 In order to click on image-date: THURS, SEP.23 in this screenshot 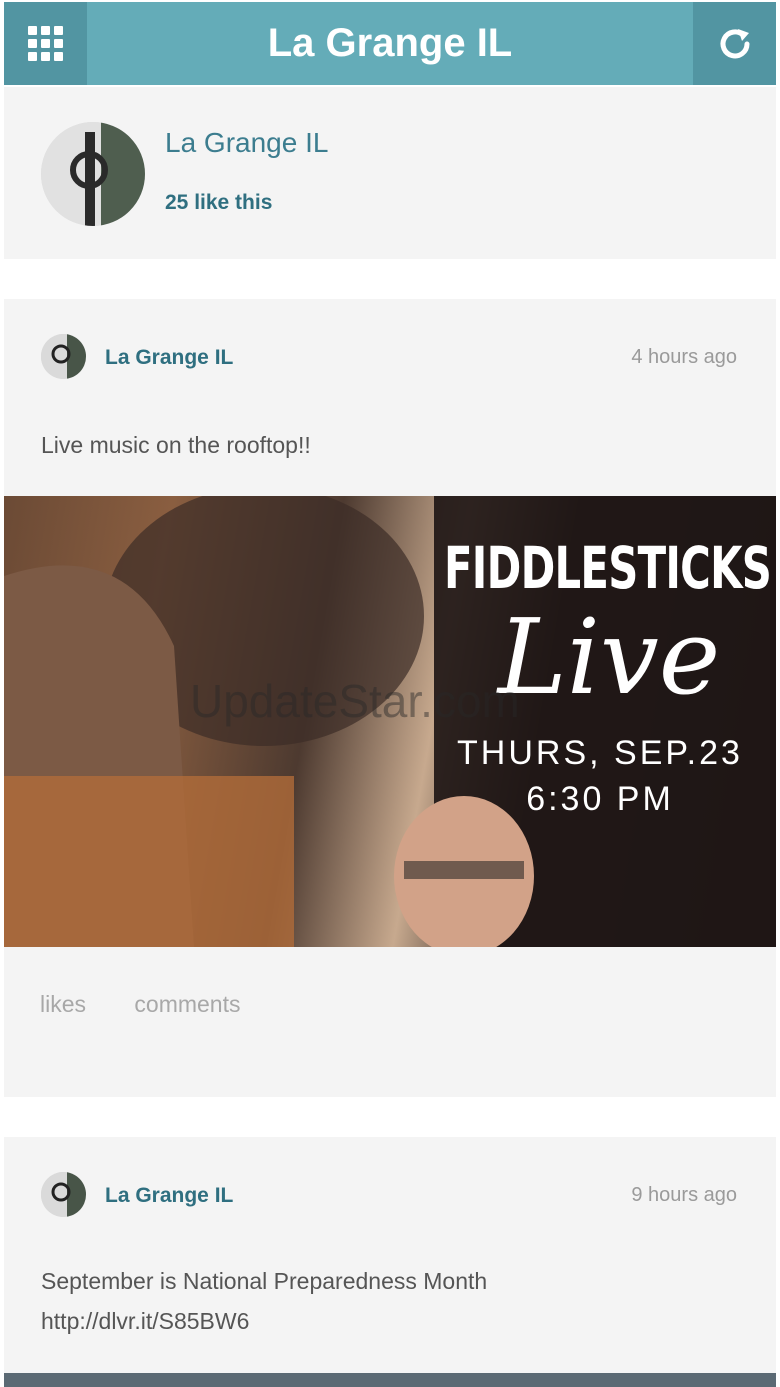, I will do `click(600, 753)`.